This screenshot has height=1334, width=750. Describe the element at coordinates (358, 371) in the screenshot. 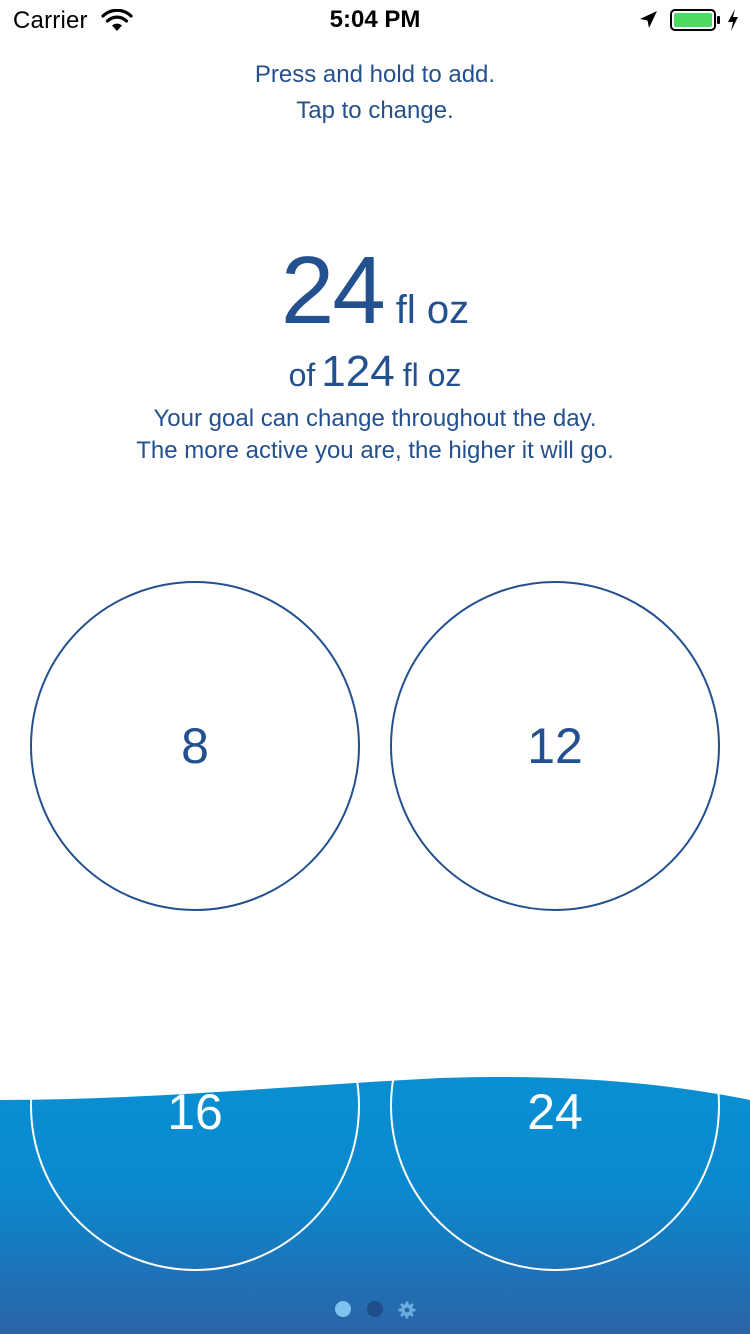

I see `goal-value: 124` at that location.